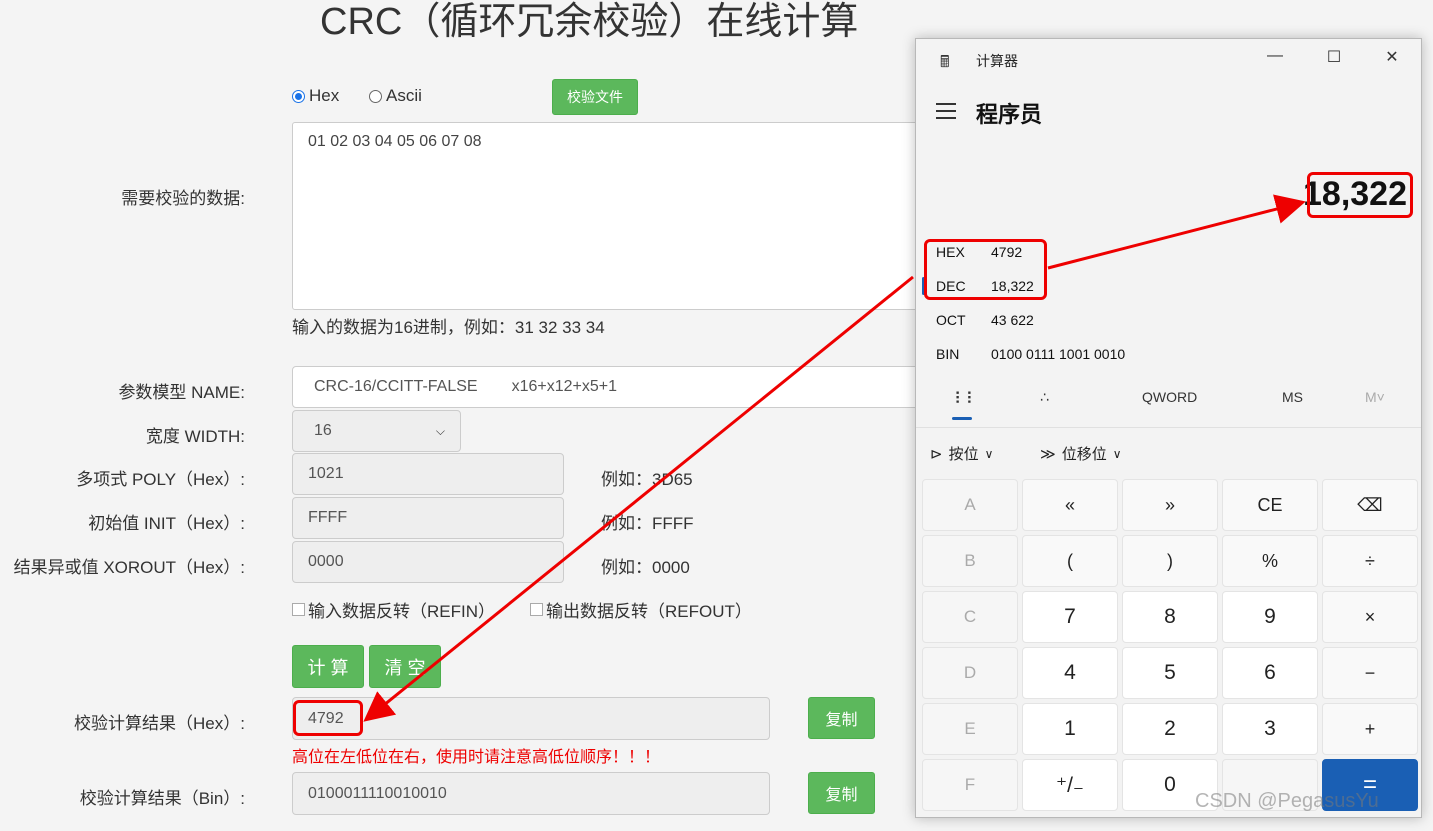 This screenshot has width=1433, height=831. I want to click on key-multiply: ×, so click(1370, 617).